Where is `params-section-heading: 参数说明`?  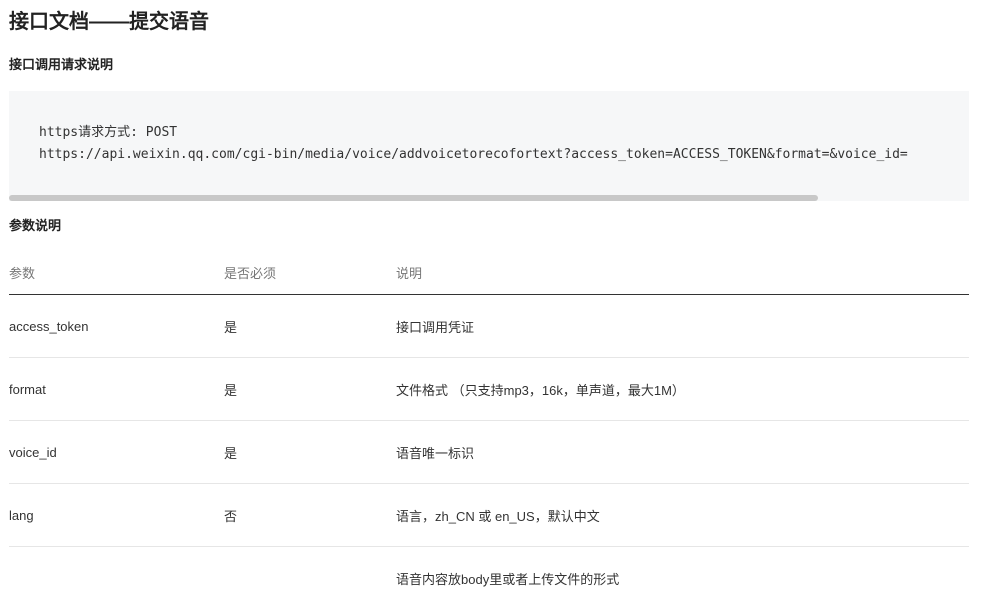
params-section-heading: 参数说明 is located at coordinates (35, 225).